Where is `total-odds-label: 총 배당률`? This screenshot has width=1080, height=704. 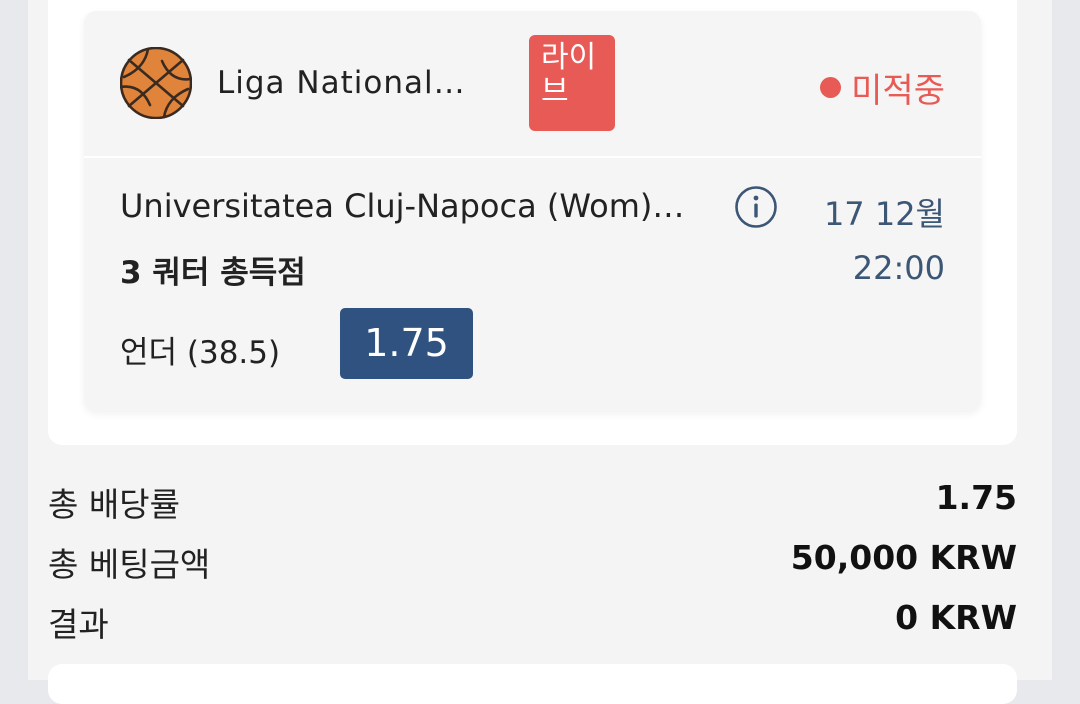 total-odds-label: 총 배당률 is located at coordinates (114, 504).